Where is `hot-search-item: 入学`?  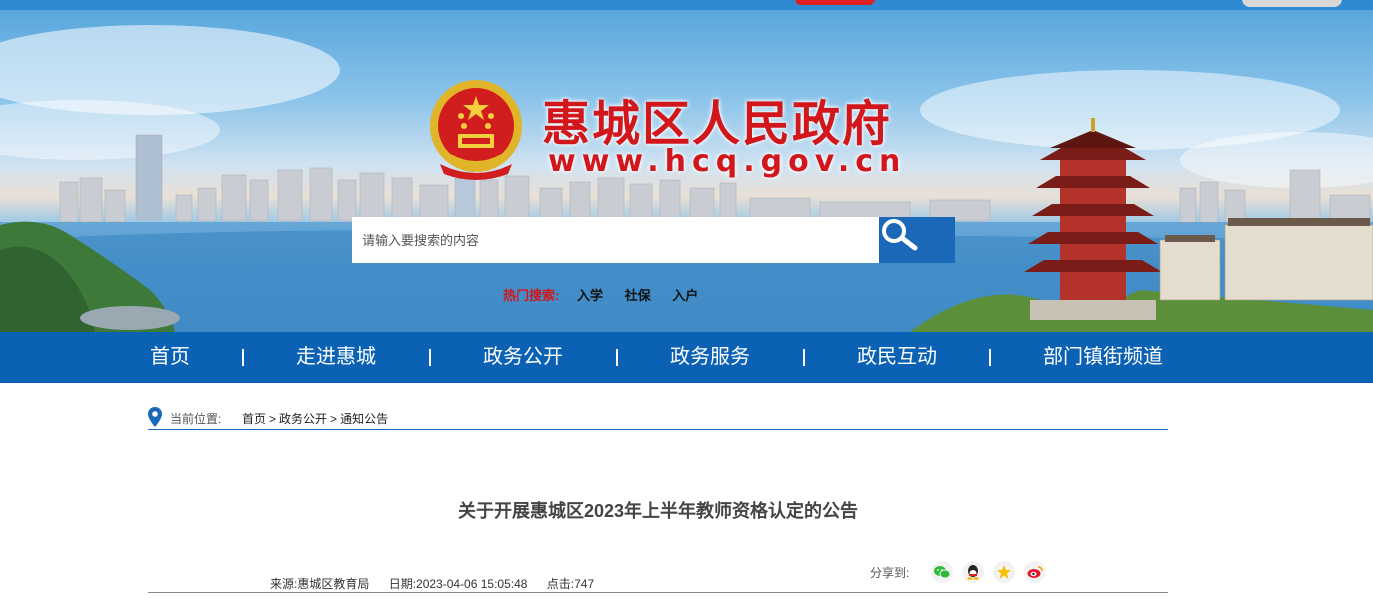 hot-search-item: 入学 is located at coordinates (590, 295).